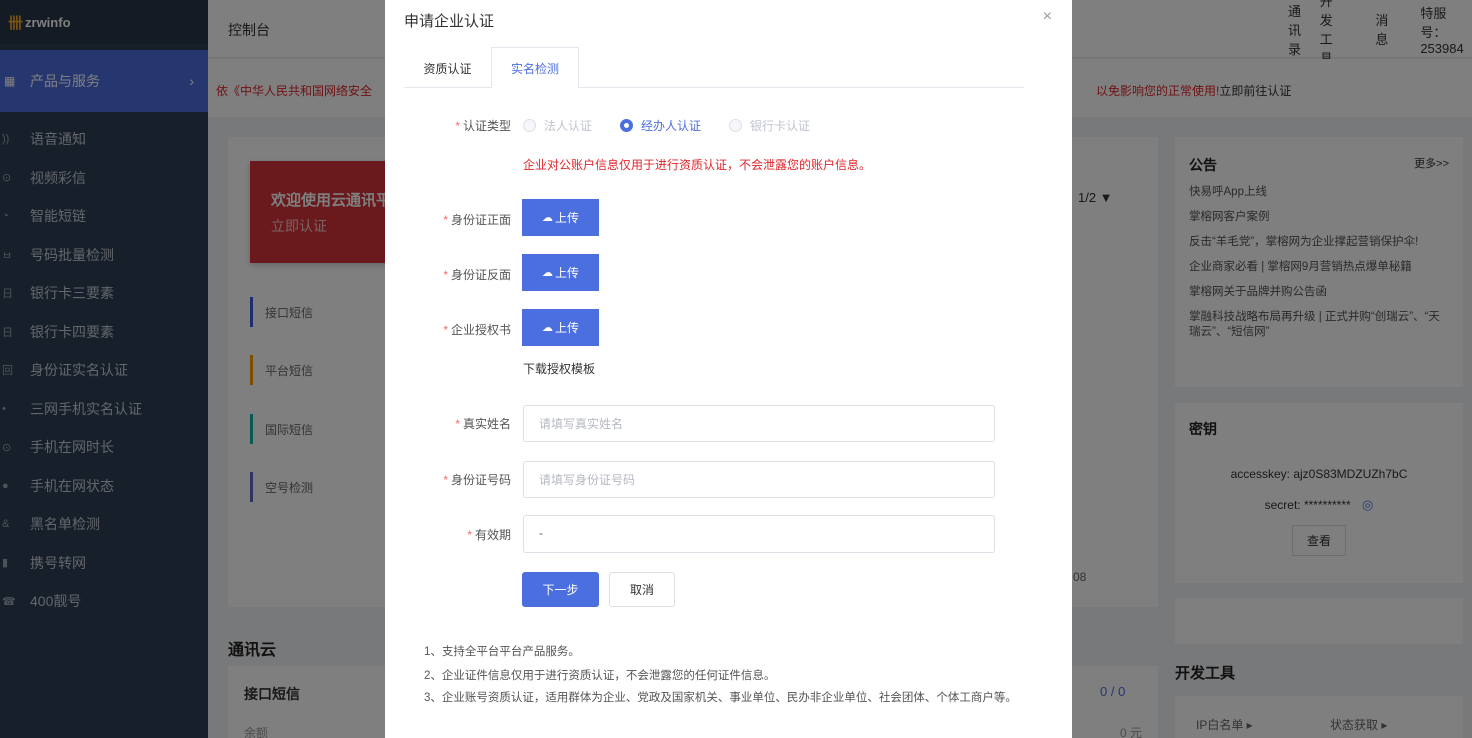  What do you see at coordinates (660, 125) in the screenshot?
I see `radio-agent: 经办人认证` at bounding box center [660, 125].